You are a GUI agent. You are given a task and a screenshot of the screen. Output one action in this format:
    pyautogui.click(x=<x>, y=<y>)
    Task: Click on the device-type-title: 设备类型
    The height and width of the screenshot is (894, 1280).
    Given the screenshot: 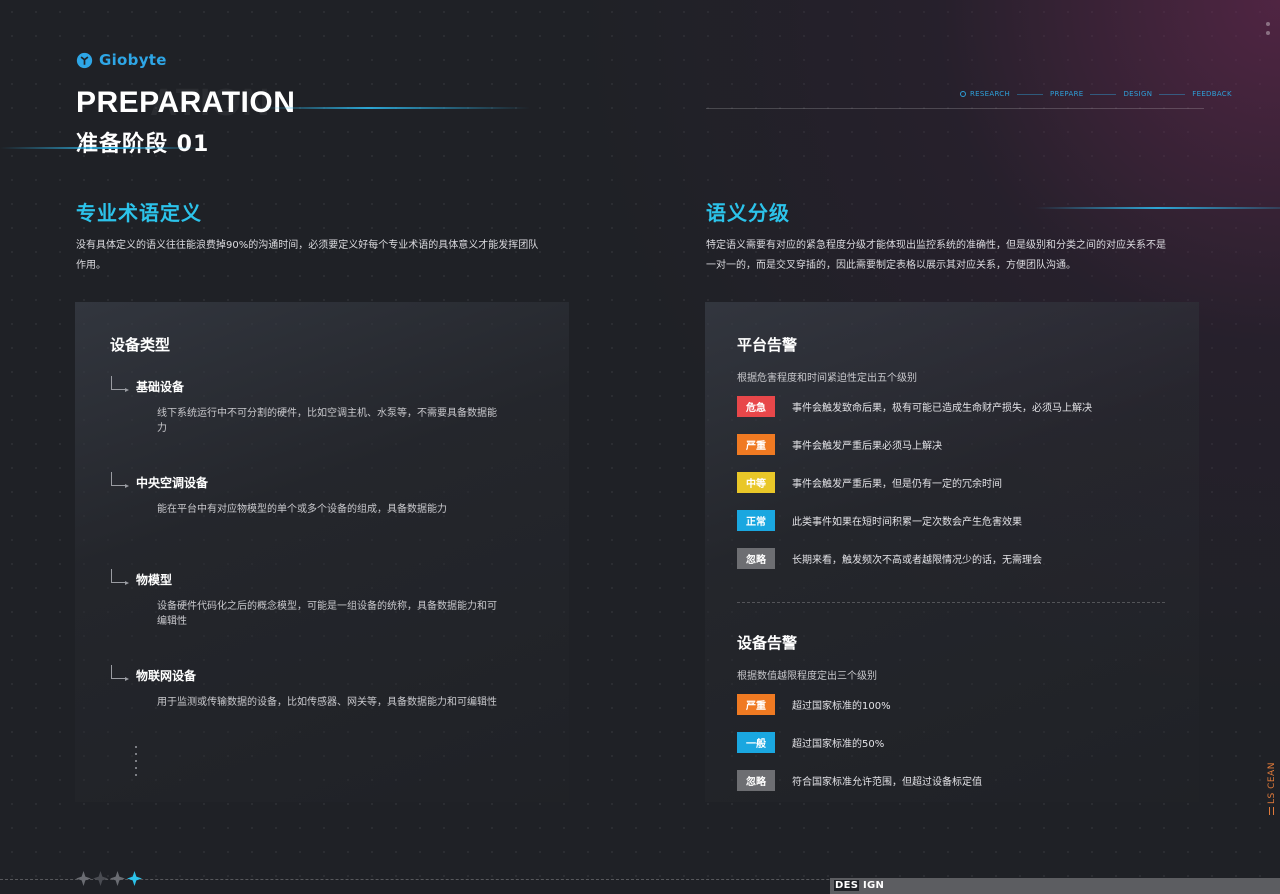 What is the action you would take?
    pyautogui.click(x=140, y=345)
    